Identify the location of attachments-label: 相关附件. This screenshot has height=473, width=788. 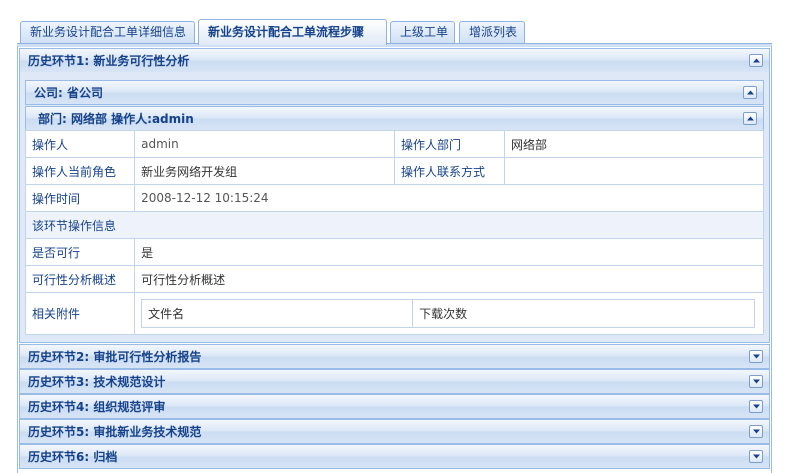
(80, 313).